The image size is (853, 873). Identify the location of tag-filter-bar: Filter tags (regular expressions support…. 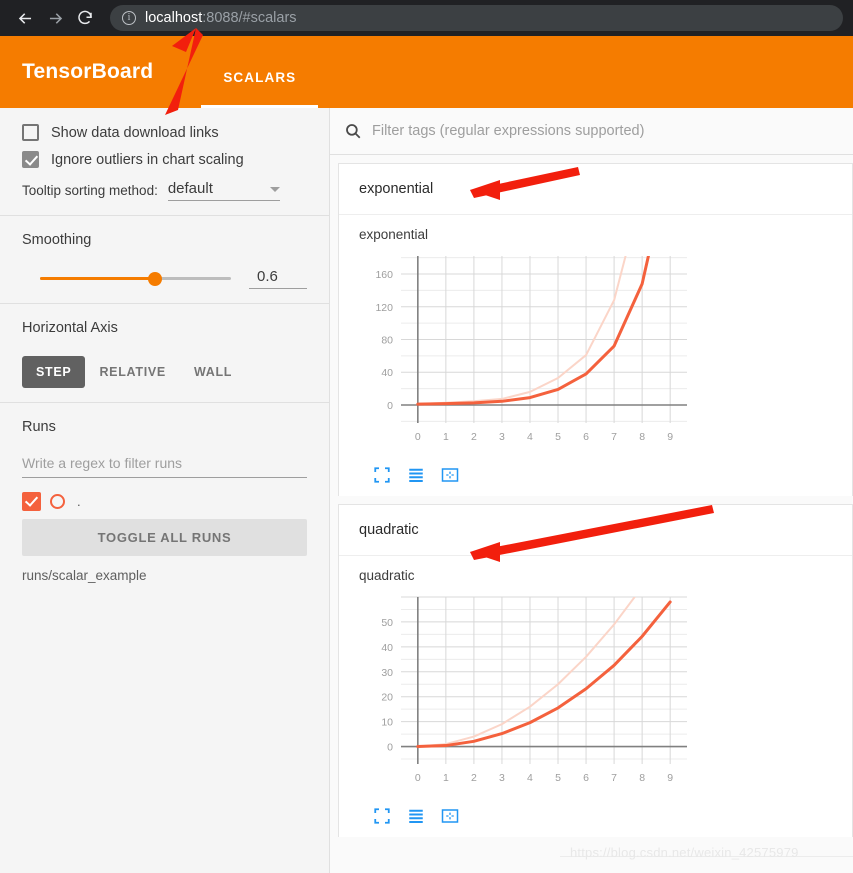
(591, 131).